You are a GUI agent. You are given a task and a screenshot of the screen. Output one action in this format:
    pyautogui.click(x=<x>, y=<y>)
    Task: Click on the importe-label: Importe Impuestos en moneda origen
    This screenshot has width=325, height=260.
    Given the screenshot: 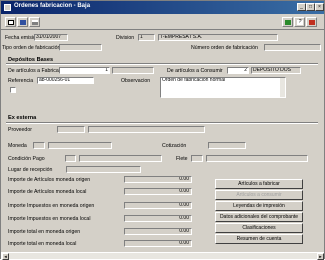 What is the action you would take?
    pyautogui.click(x=51, y=206)
    